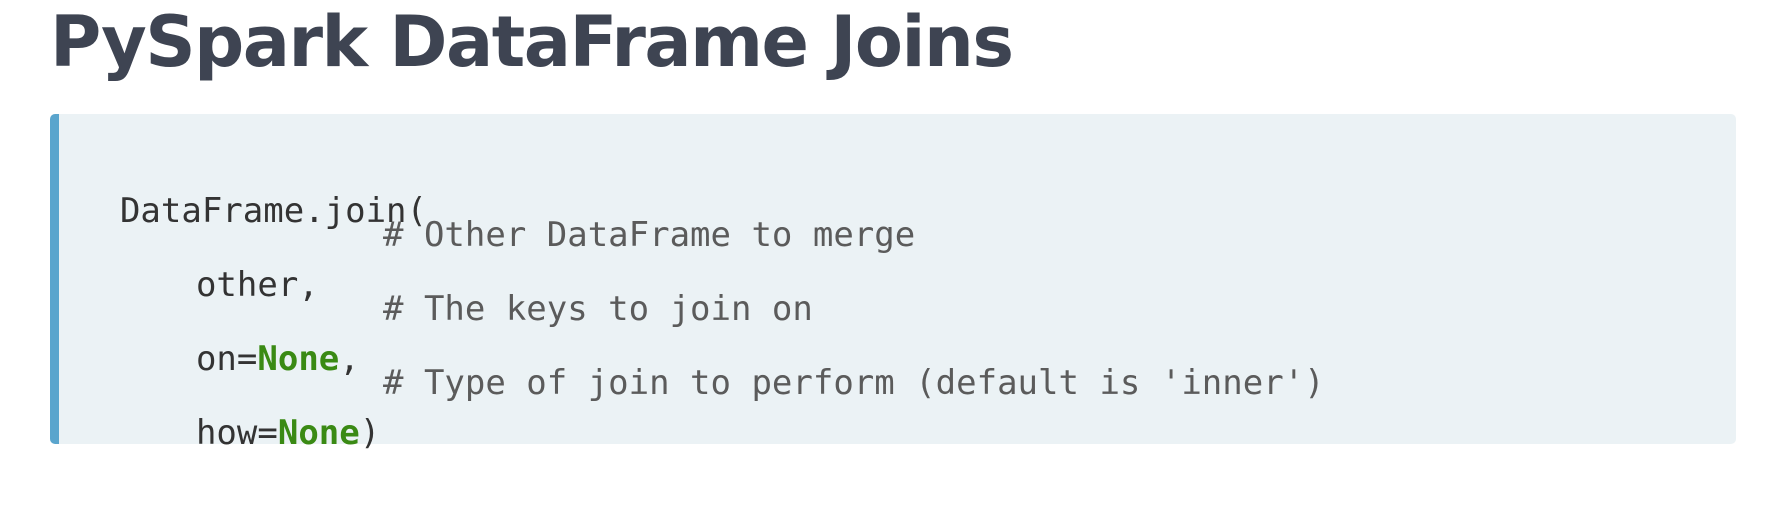 This screenshot has height=508, width=1778. I want to click on code-comment: # Other DataFrame to merge, so click(649, 235).